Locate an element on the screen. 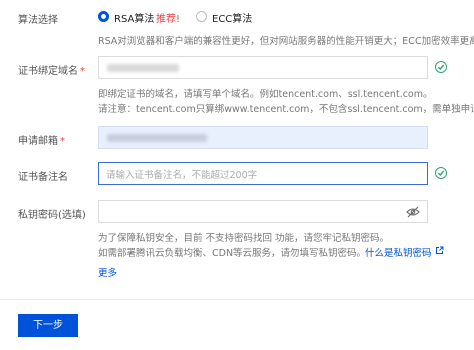 Image resolution: width=474 pixels, height=350 pixels. email-label: 申请邮箱 * is located at coordinates (41, 141).